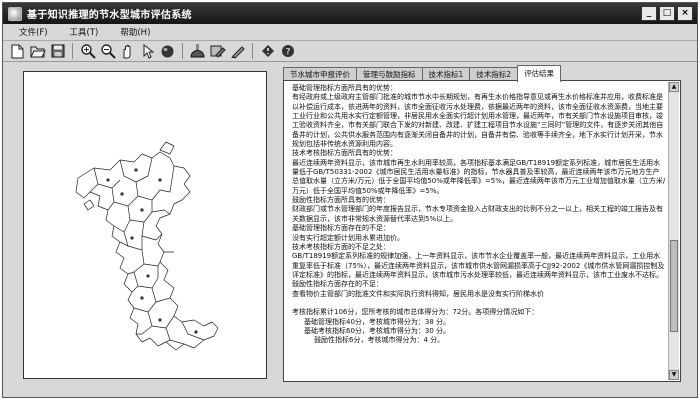 The image size is (700, 400). What do you see at coordinates (341, 246) in the screenshot?
I see `result-line: 技术考核指标方面的不足之处：` at bounding box center [341, 246].